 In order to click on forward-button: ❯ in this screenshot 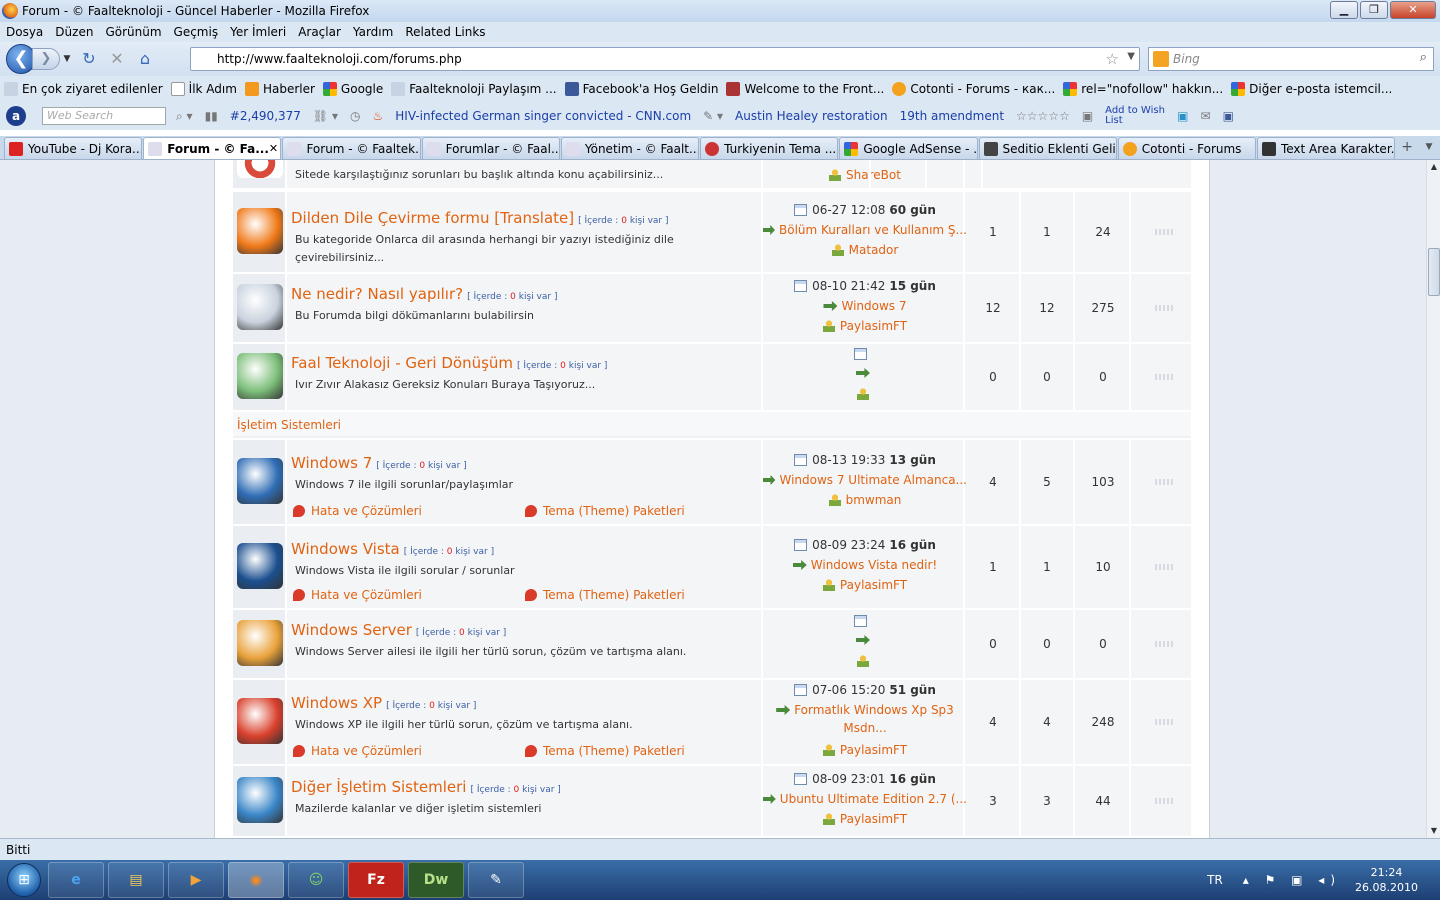, I will do `click(46, 59)`.